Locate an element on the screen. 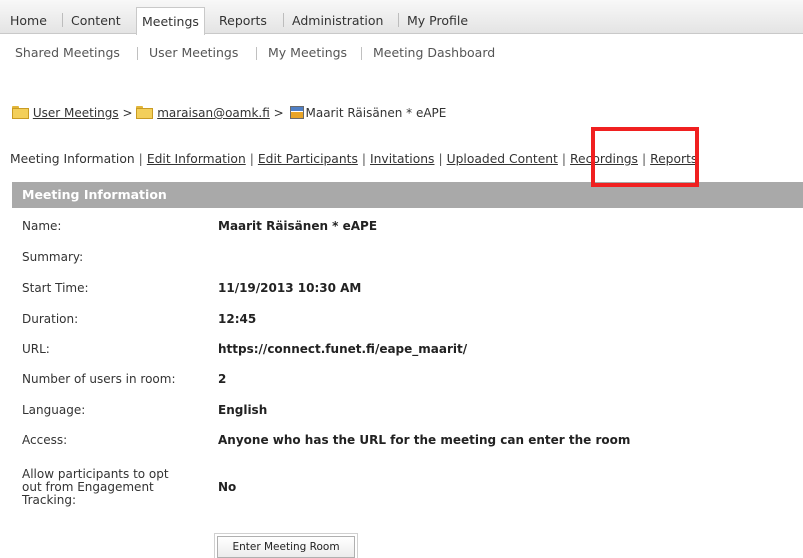  duration-value: 12:45 is located at coordinates (237, 319).